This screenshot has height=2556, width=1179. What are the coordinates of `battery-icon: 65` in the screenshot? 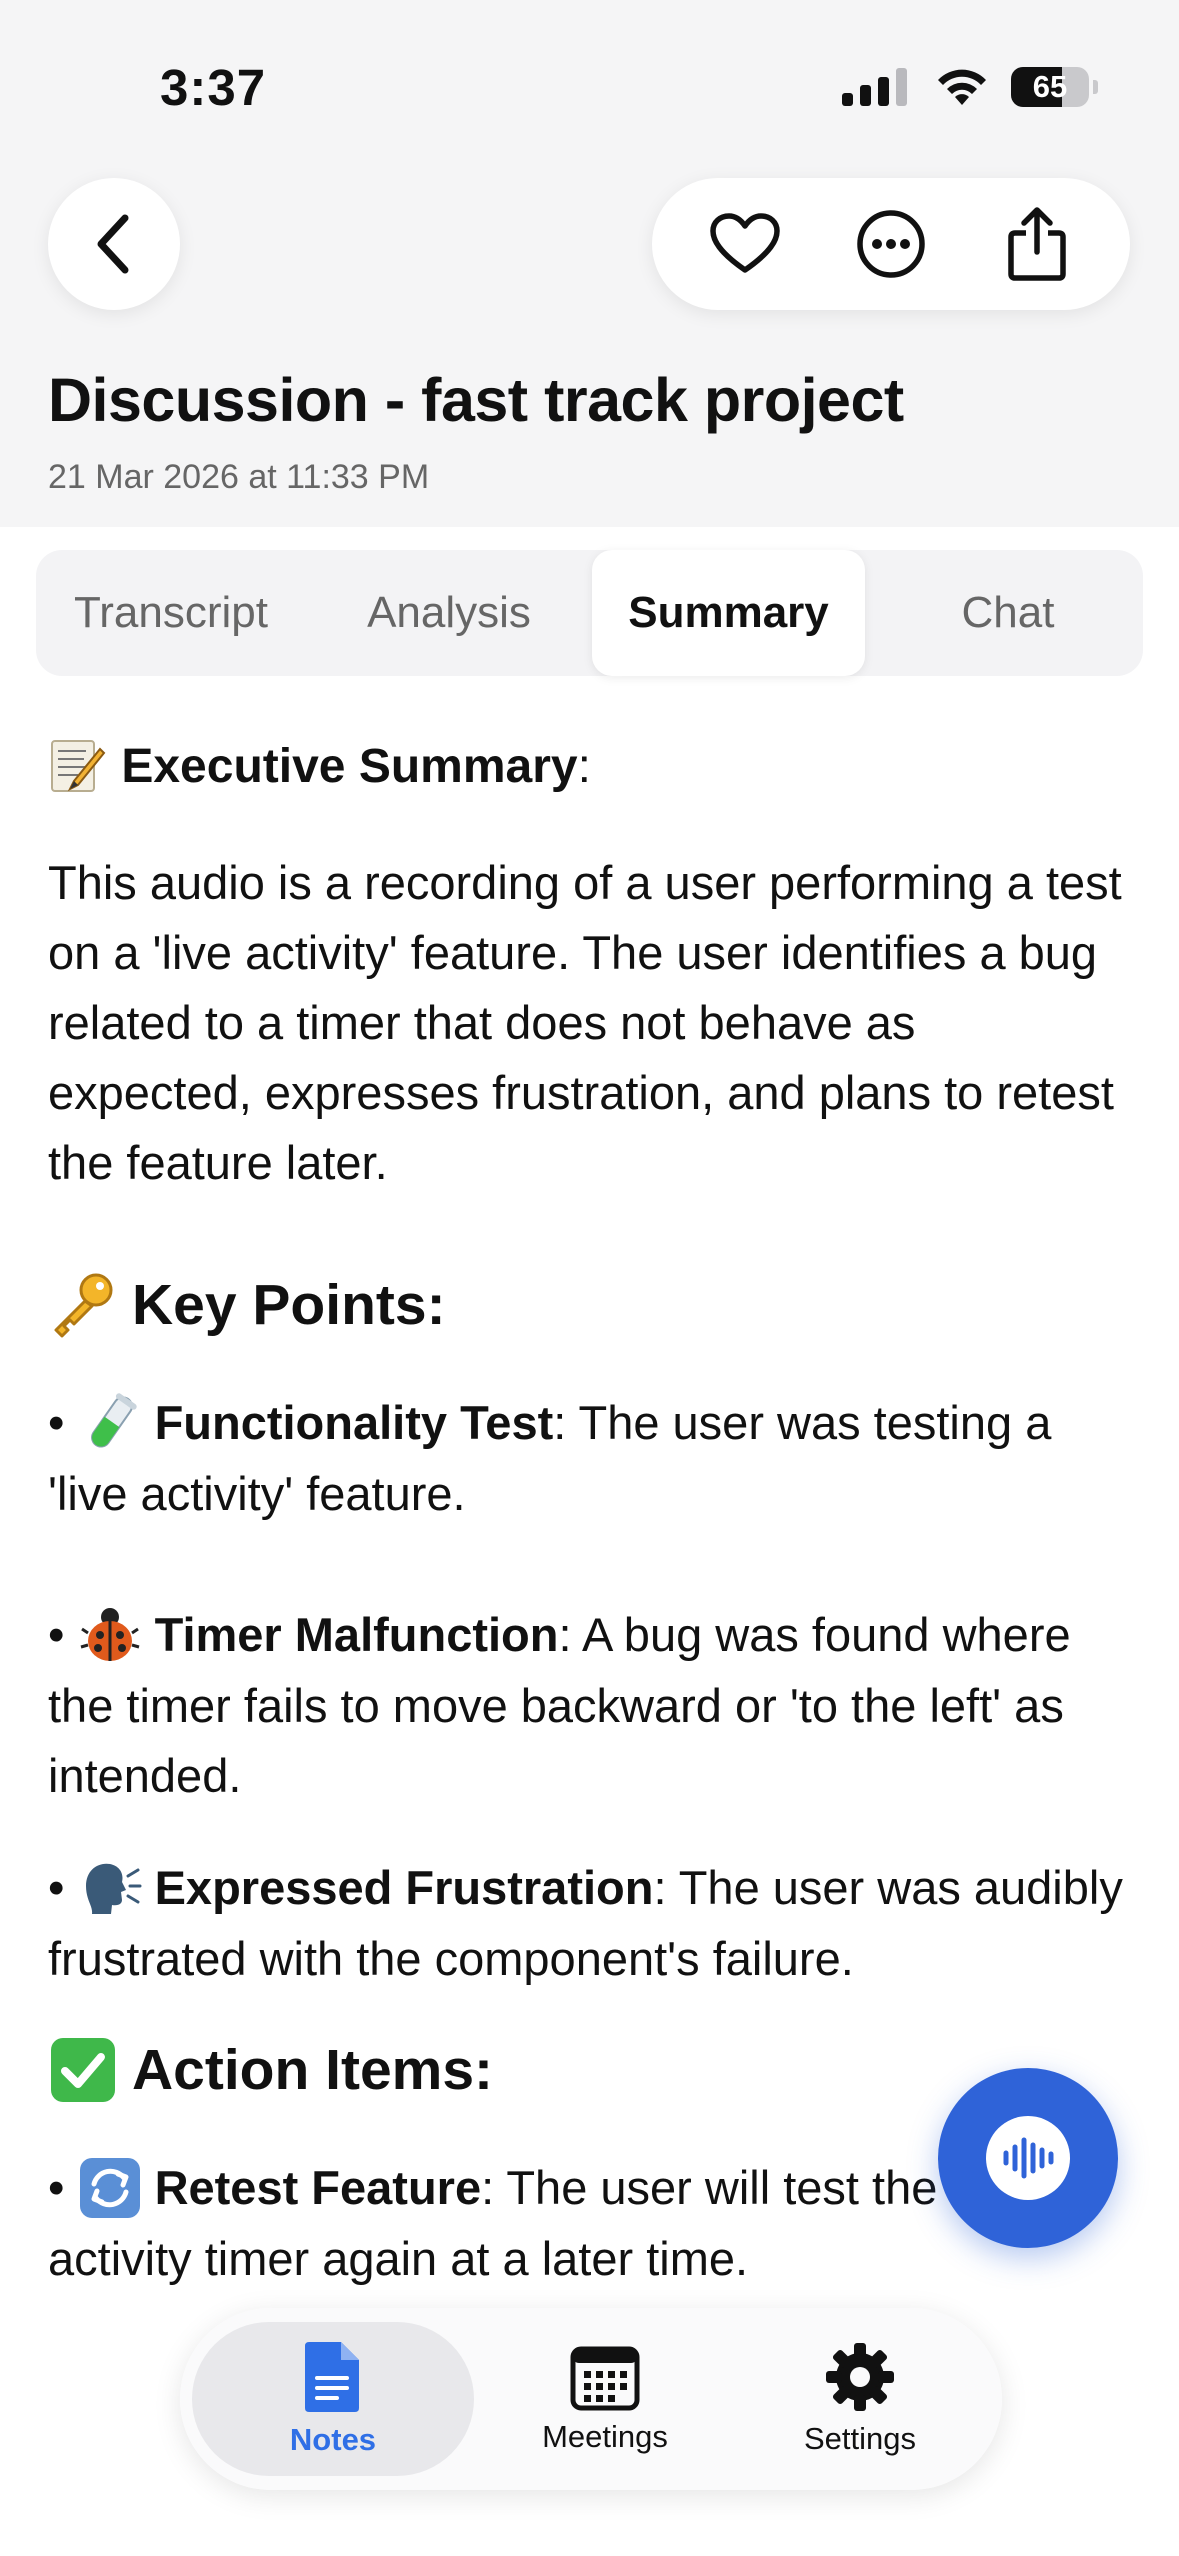 It's located at (1050, 87).